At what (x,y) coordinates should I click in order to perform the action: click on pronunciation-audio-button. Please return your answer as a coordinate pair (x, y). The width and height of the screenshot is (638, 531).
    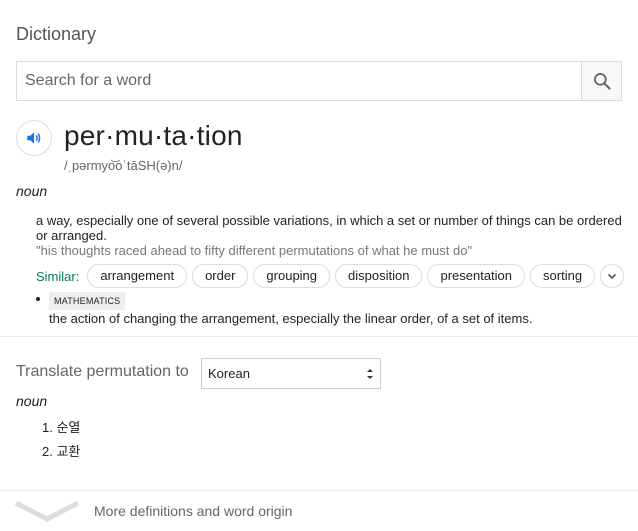
    Looking at the image, I should click on (34, 138).